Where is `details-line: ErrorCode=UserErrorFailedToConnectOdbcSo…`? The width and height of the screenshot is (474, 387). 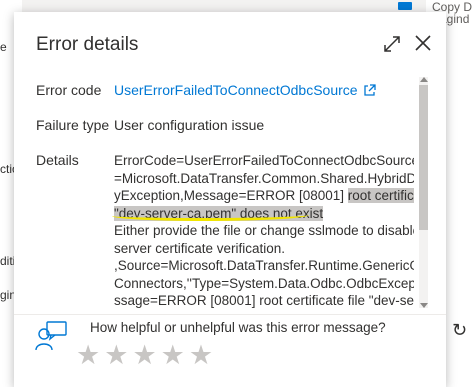
details-line: ErrorCode=UserErrorFailedToConnectOdbcSo… is located at coordinates (264, 160).